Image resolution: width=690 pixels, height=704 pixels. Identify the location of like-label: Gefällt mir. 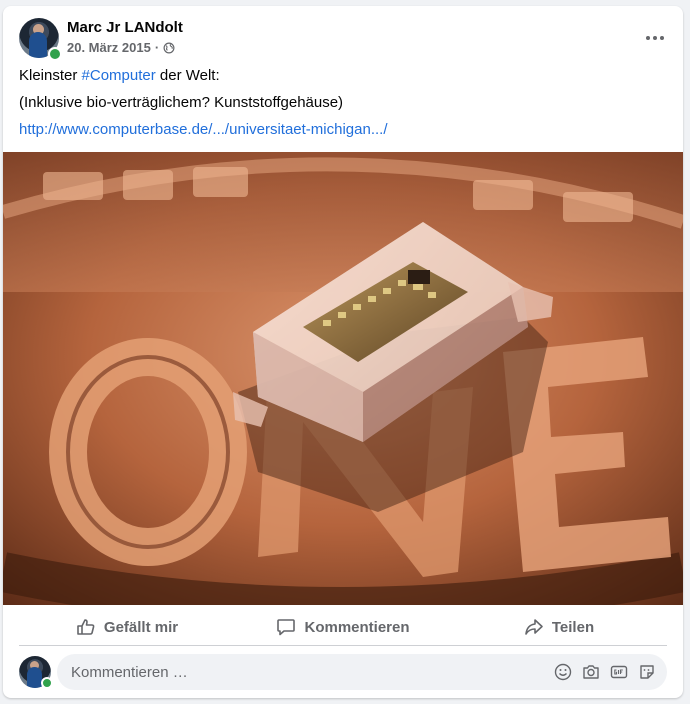
(141, 627).